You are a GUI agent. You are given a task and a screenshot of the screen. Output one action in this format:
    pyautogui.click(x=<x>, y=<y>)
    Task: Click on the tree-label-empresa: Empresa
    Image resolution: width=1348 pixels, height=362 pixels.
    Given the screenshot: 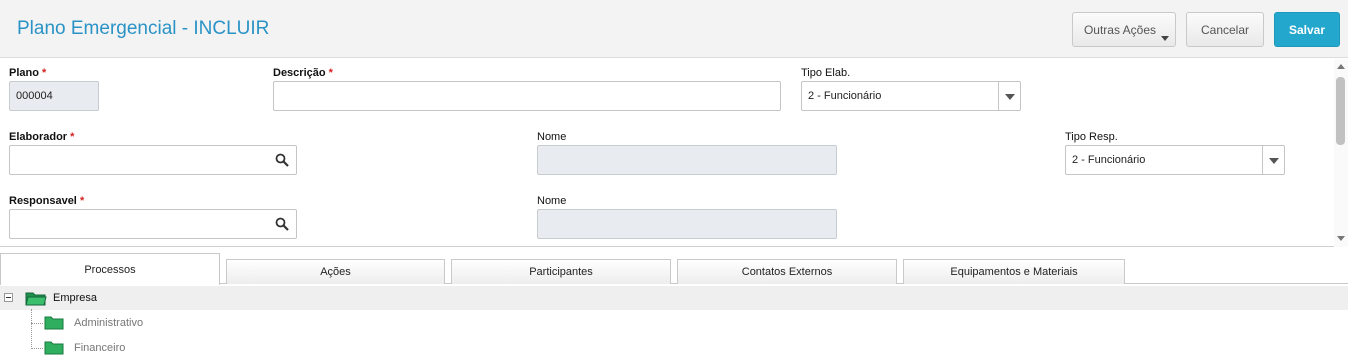 What is the action you would take?
    pyautogui.click(x=75, y=298)
    